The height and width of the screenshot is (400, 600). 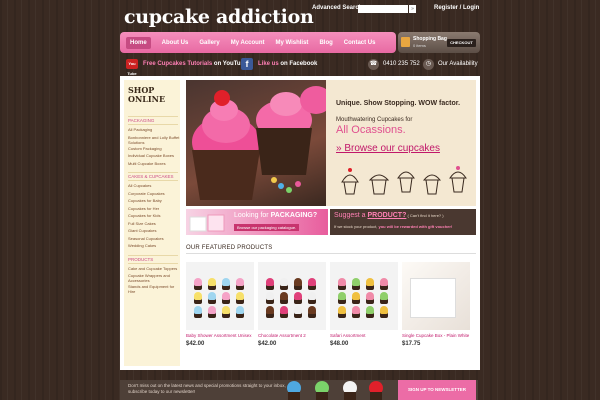 I want to click on cupcake-illustration, so click(x=262, y=143).